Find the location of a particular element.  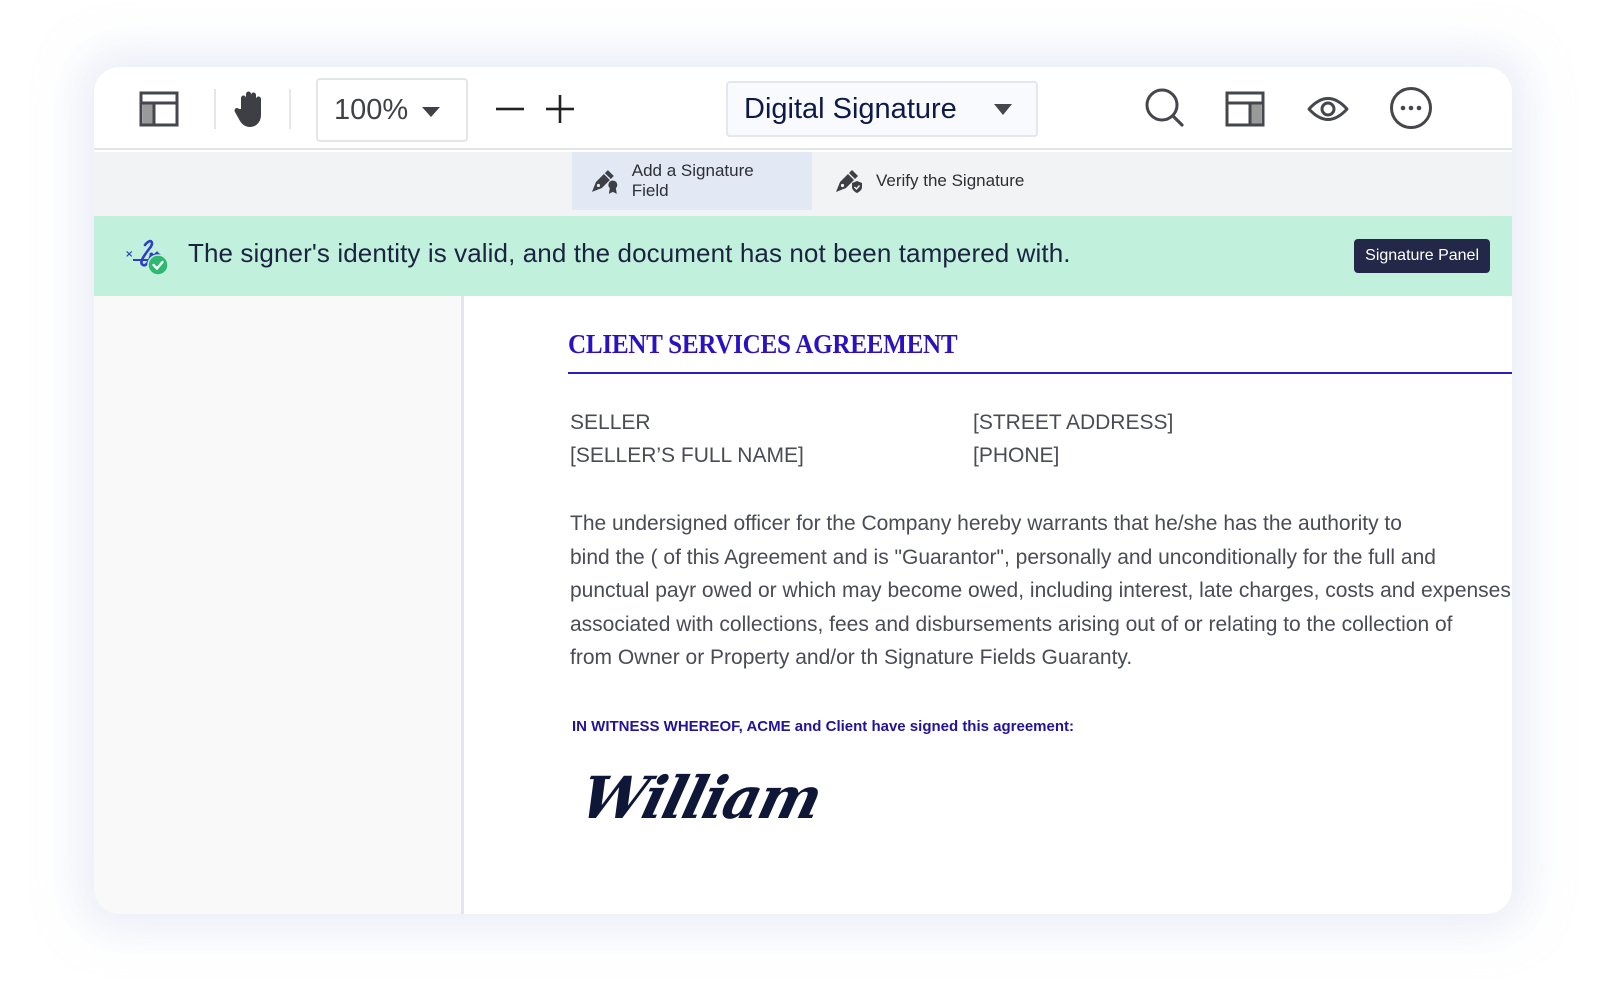

sidebar-toggle-button is located at coordinates (159, 109).